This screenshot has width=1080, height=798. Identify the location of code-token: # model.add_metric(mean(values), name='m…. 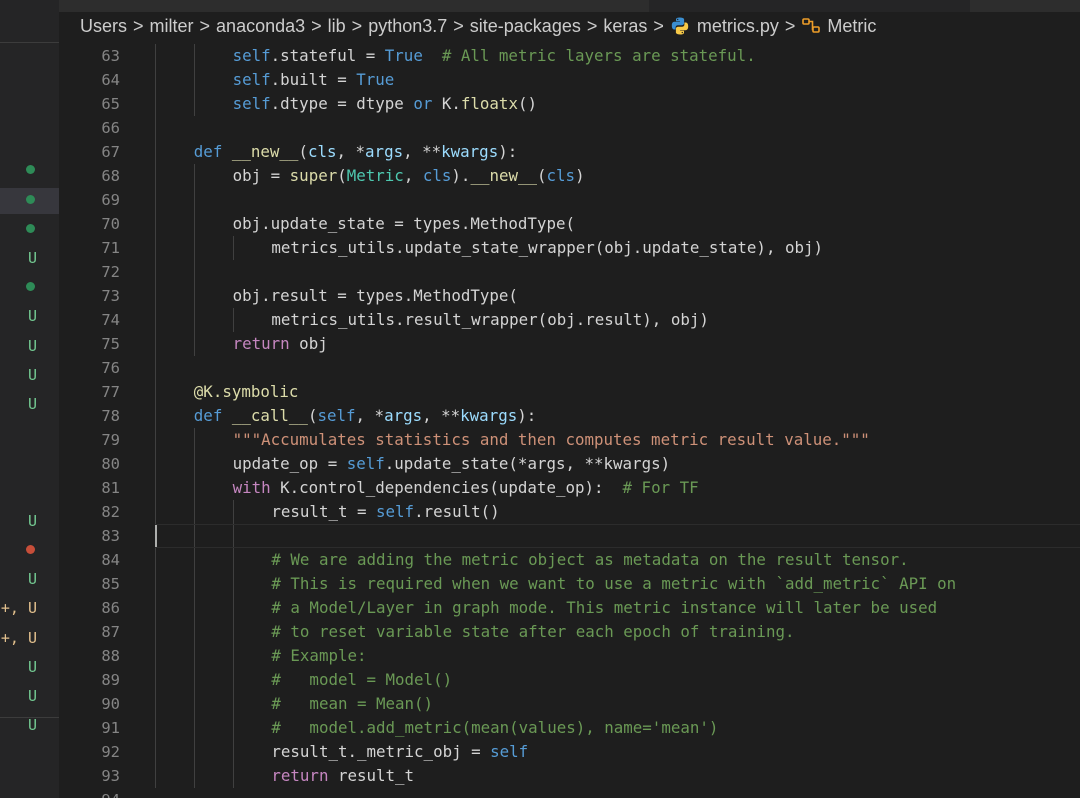
(495, 727).